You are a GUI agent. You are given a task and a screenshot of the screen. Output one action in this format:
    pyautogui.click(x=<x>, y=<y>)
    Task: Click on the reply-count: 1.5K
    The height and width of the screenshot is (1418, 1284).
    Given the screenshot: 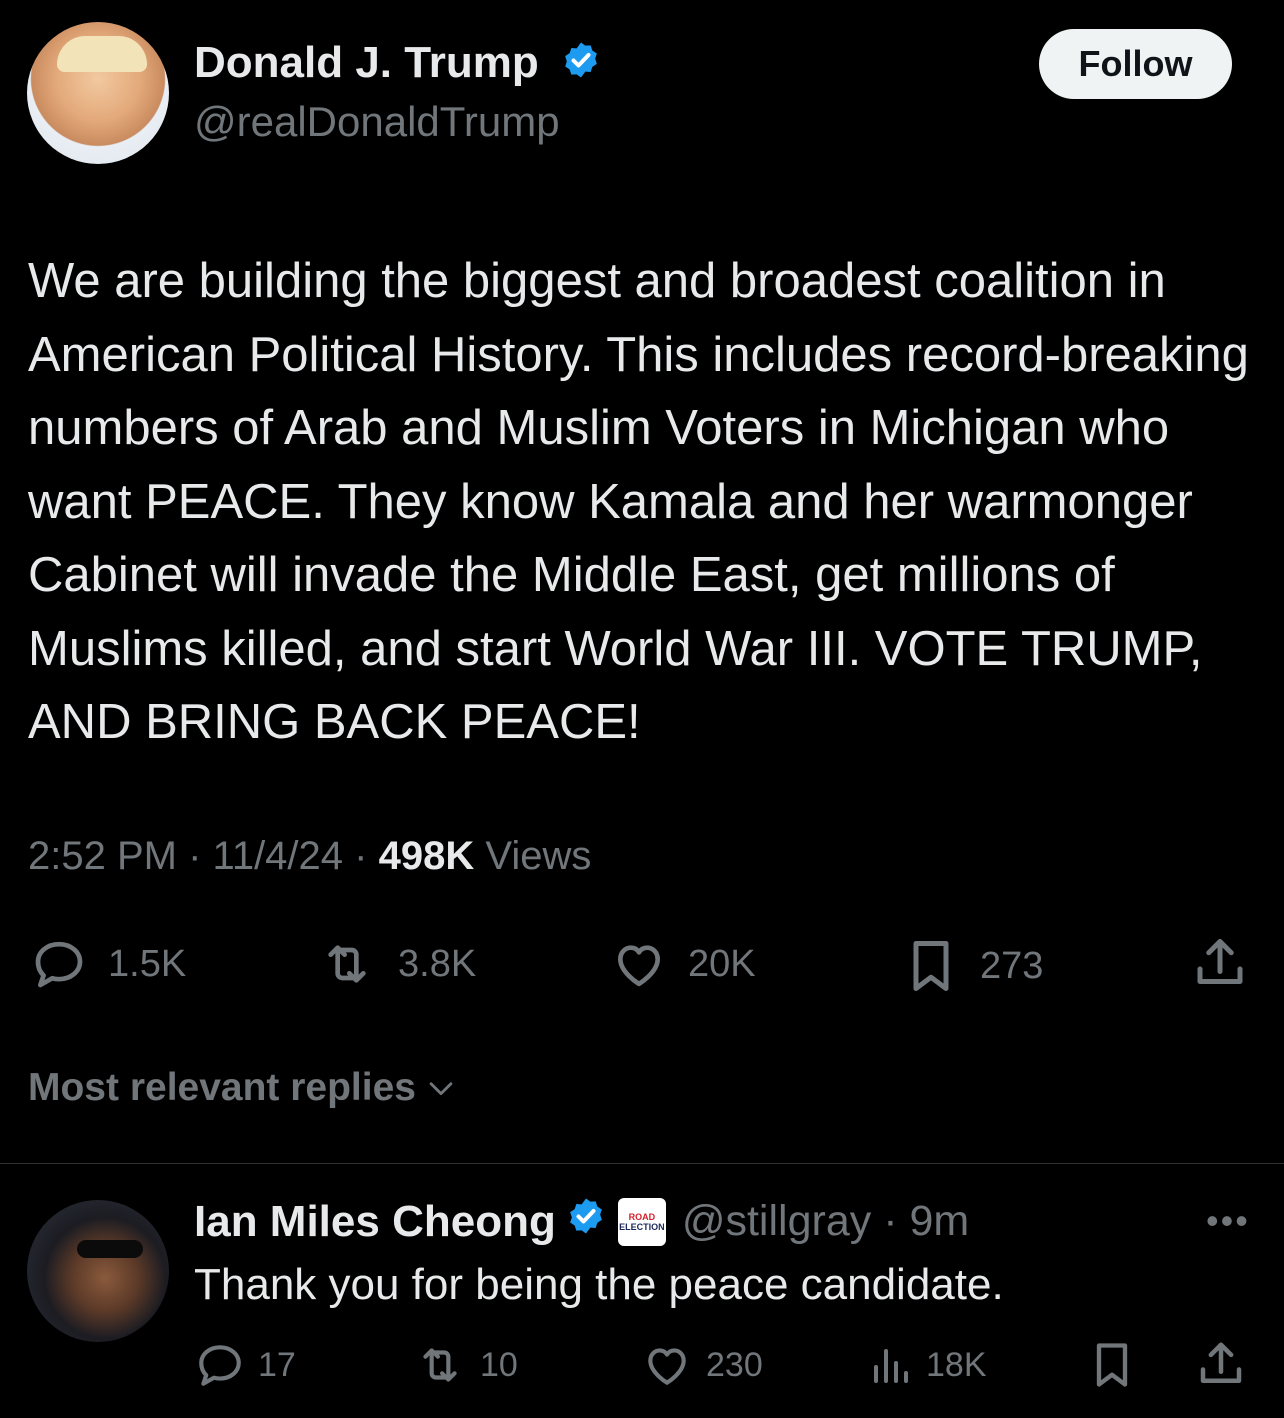 What is the action you would take?
    pyautogui.click(x=147, y=963)
    